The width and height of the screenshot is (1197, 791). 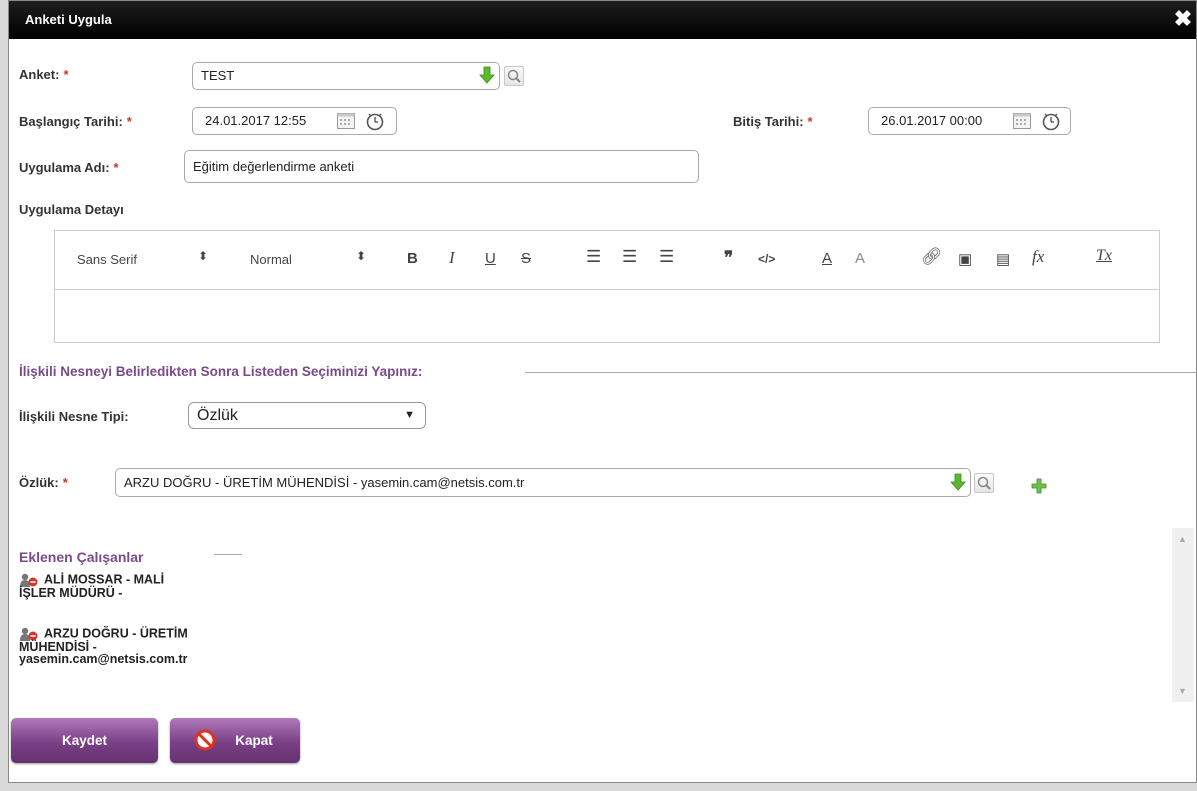 What do you see at coordinates (666, 257) in the screenshot?
I see `indent-icon: ☰` at bounding box center [666, 257].